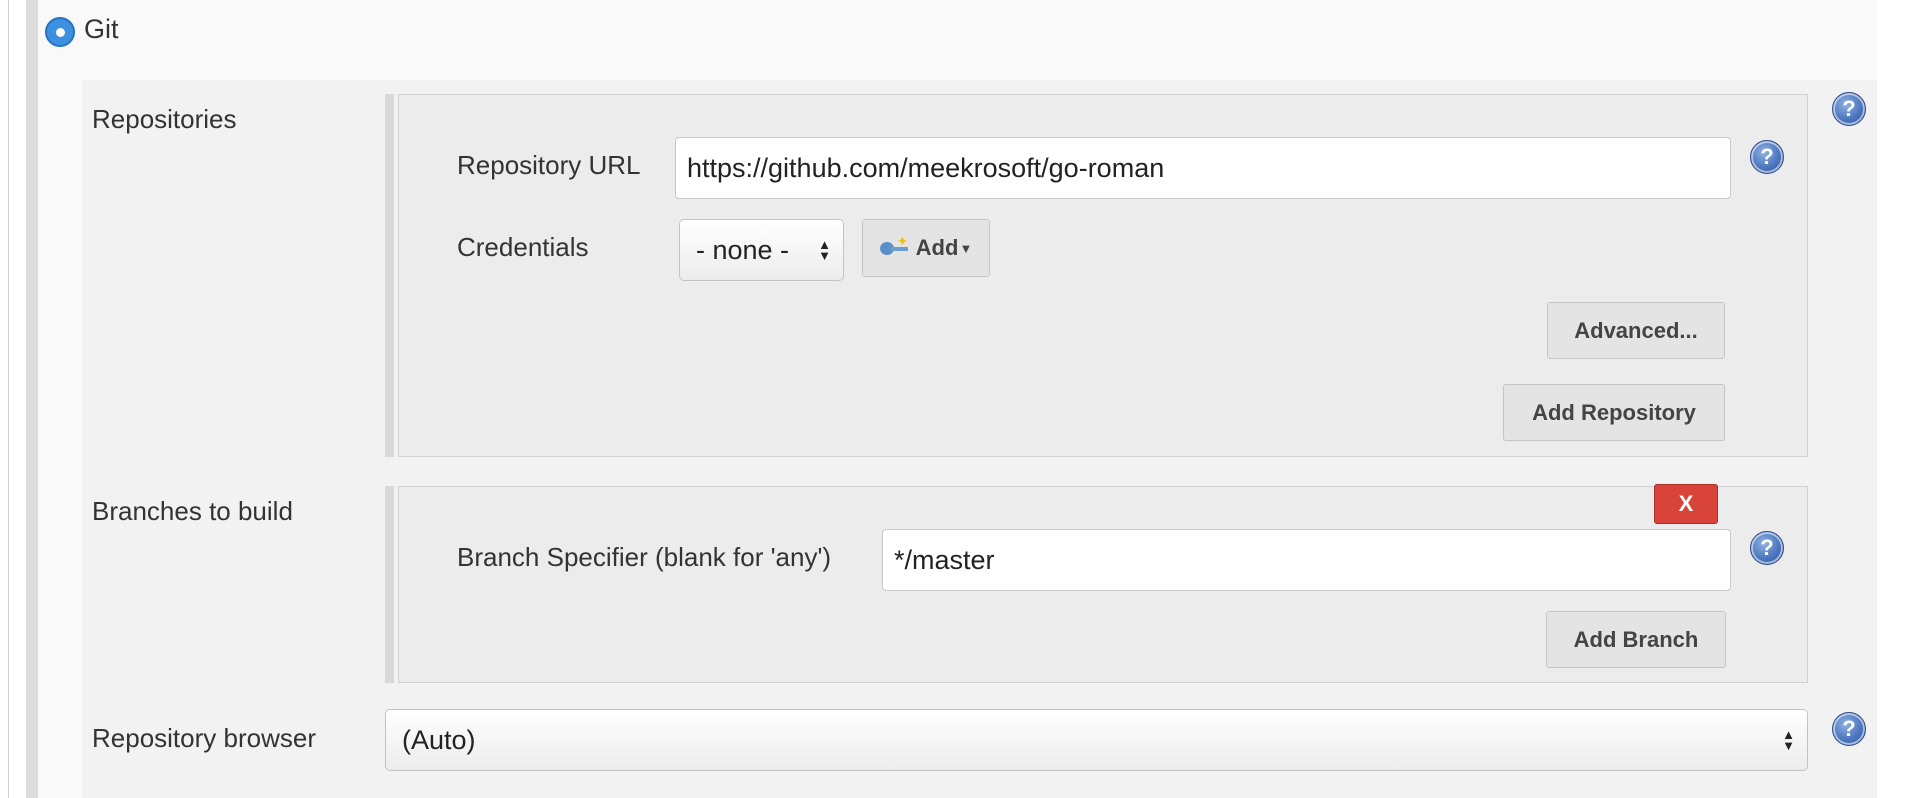 The width and height of the screenshot is (1914, 798). What do you see at coordinates (743, 249) in the screenshot?
I see `credentials-selected-value: - none -` at bounding box center [743, 249].